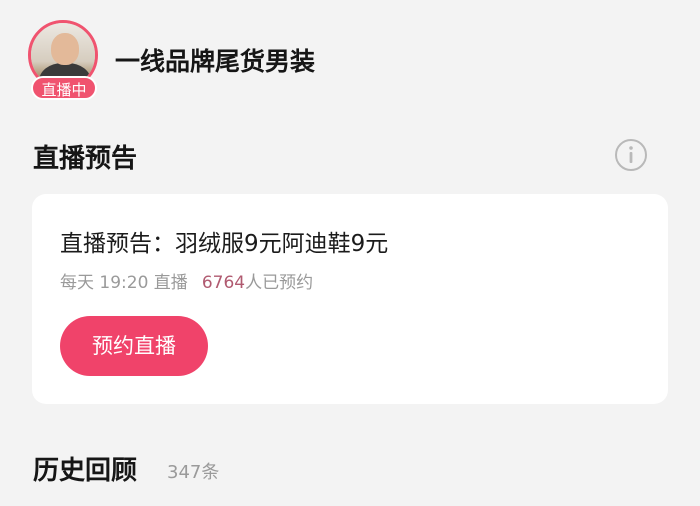 Image resolution: width=700 pixels, height=506 pixels. Describe the element at coordinates (134, 346) in the screenshot. I see `reserve-live-button: 预约直播` at that location.